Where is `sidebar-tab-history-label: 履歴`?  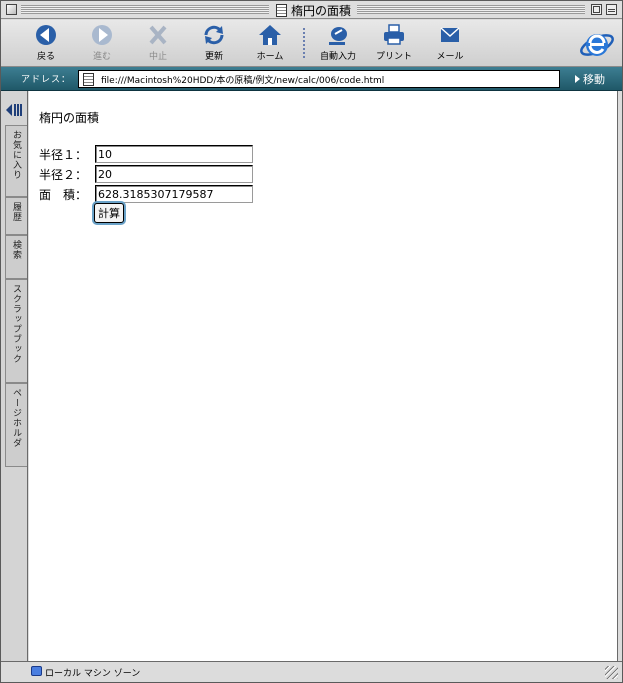 sidebar-tab-history-label: 履歴 is located at coordinates (16, 212).